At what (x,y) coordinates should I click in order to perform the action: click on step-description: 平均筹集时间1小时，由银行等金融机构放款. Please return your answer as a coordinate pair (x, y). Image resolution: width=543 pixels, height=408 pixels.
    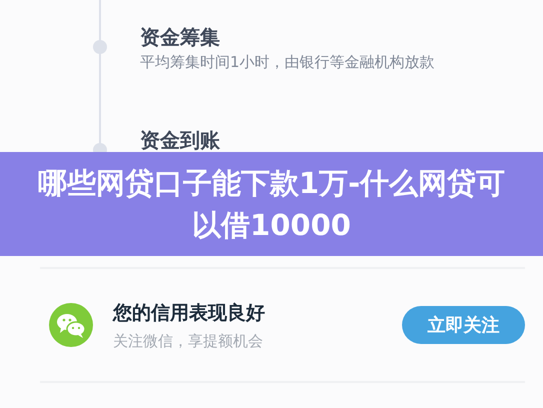
    Looking at the image, I should click on (288, 62).